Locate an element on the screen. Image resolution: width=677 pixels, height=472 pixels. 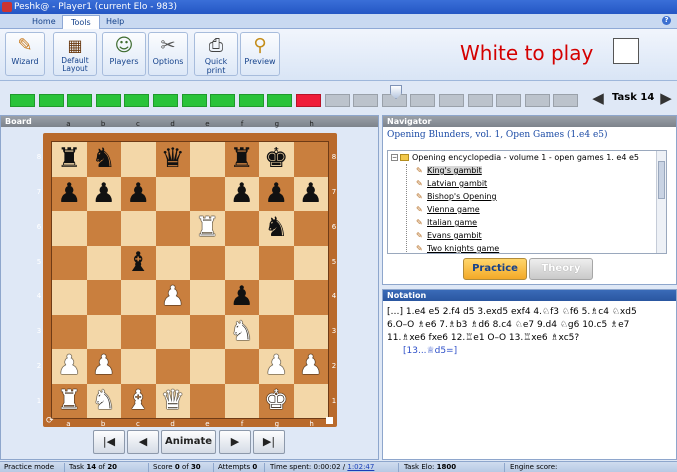
black-knight-icon: ♞ is located at coordinates (276, 227).